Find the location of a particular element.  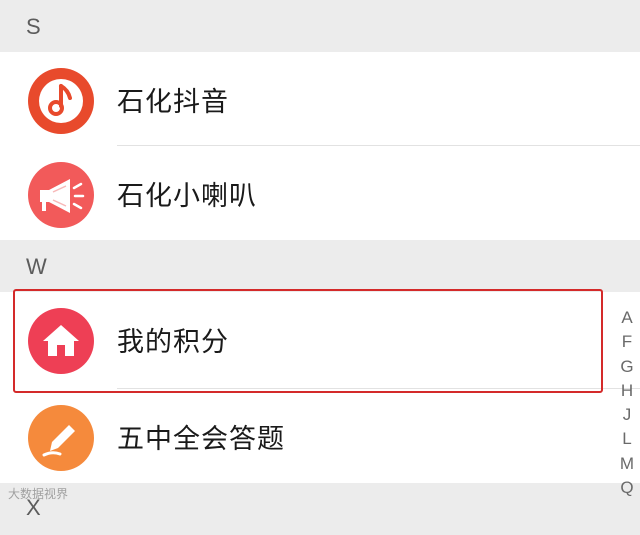

watermark: 大数据视界 is located at coordinates (38, 493).